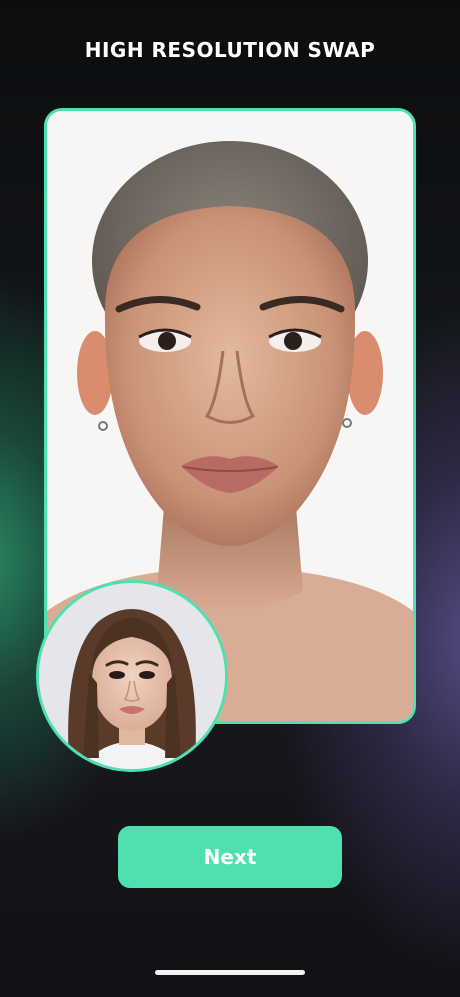 The width and height of the screenshot is (460, 997). I want to click on next-button: Next, so click(230, 857).